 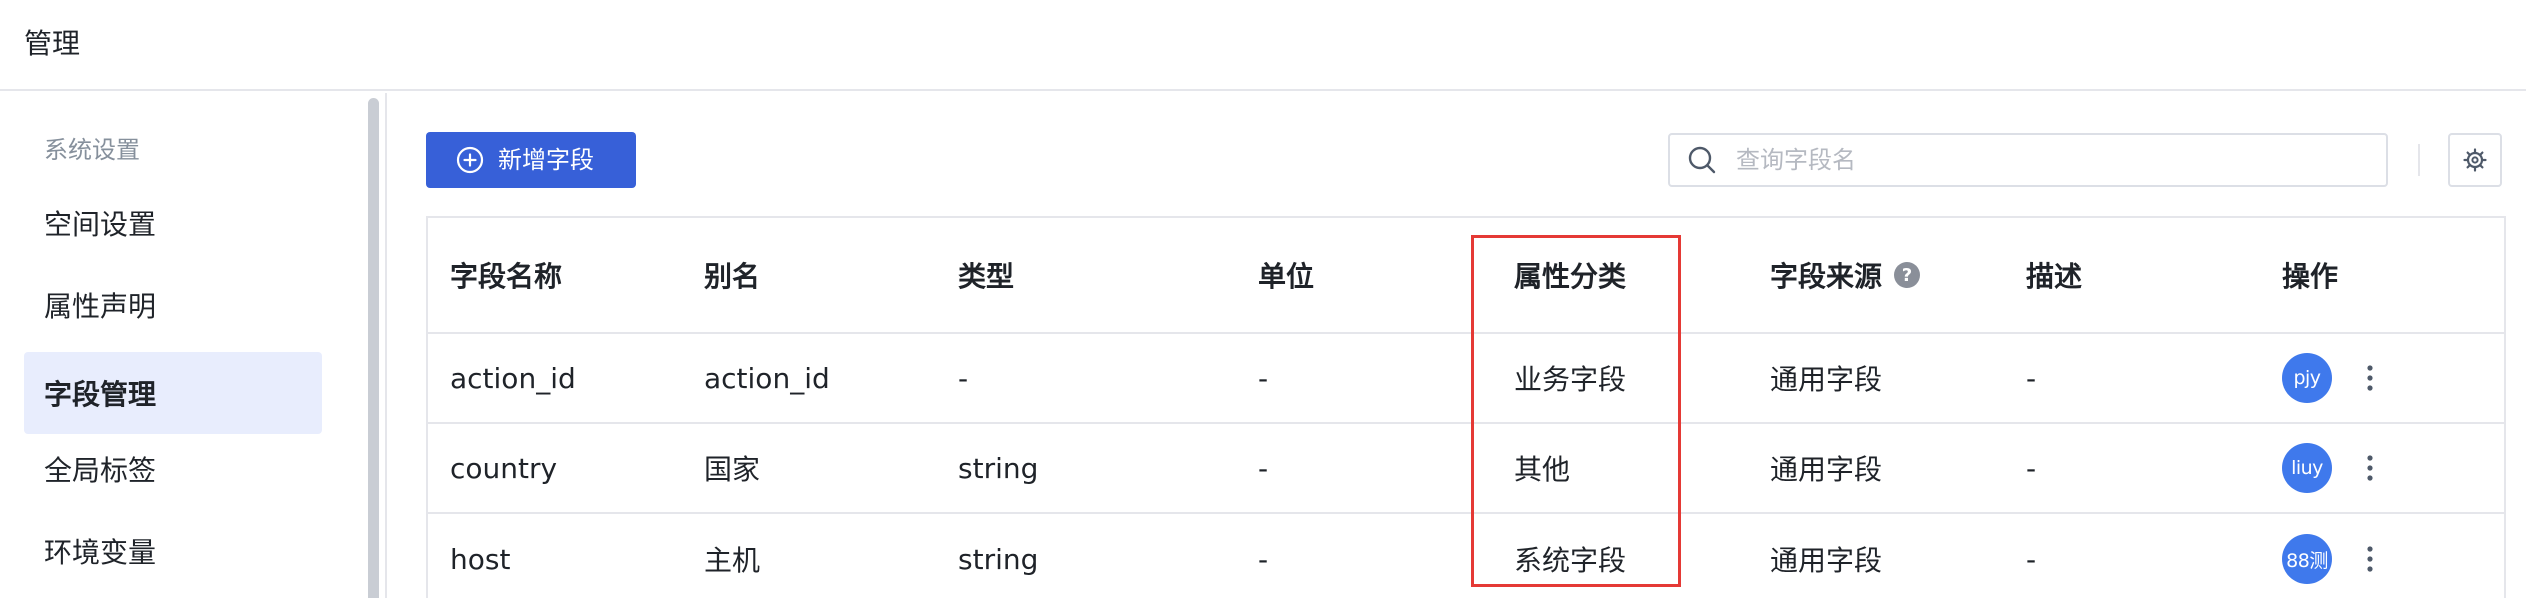 I want to click on settings-button, so click(x=2475, y=160).